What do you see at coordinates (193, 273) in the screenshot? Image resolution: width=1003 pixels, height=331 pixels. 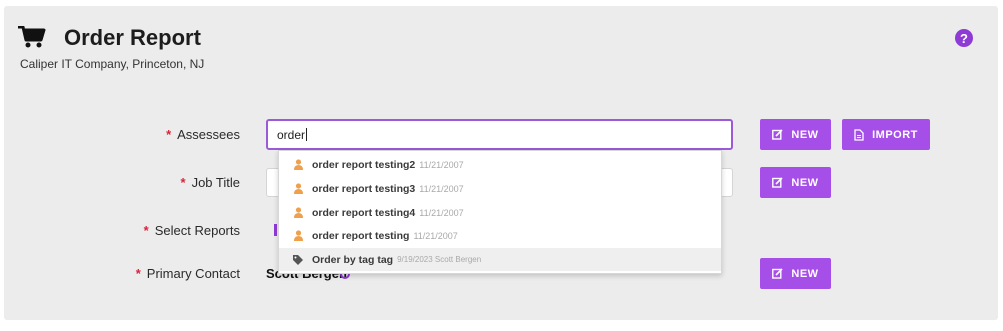 I see `primary-contact-label-text: Primary Contact` at bounding box center [193, 273].